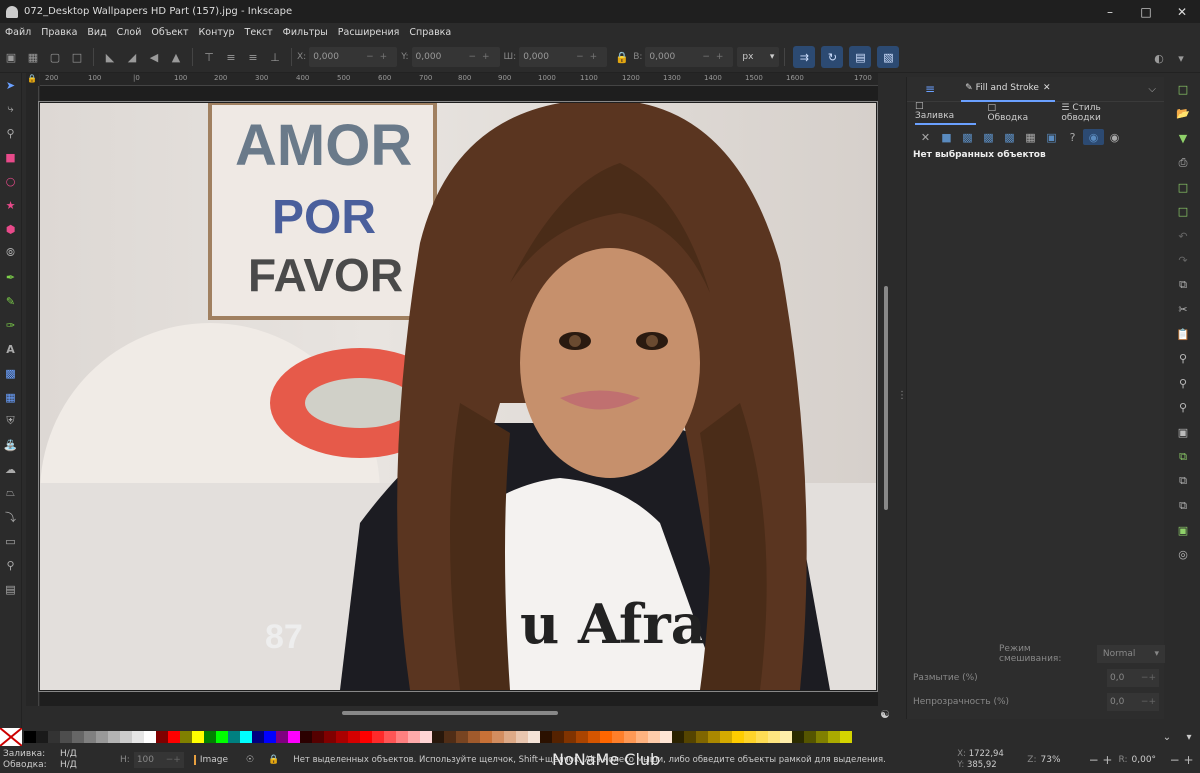 The image size is (1200, 773). I want to click on zoom-field: 73% − +, so click(1077, 760).